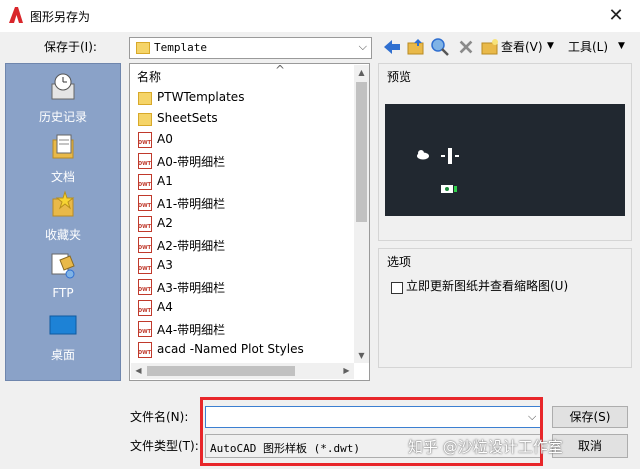 The width and height of the screenshot is (640, 469). I want to click on list-item-label: A3-带明细栏, so click(191, 288).